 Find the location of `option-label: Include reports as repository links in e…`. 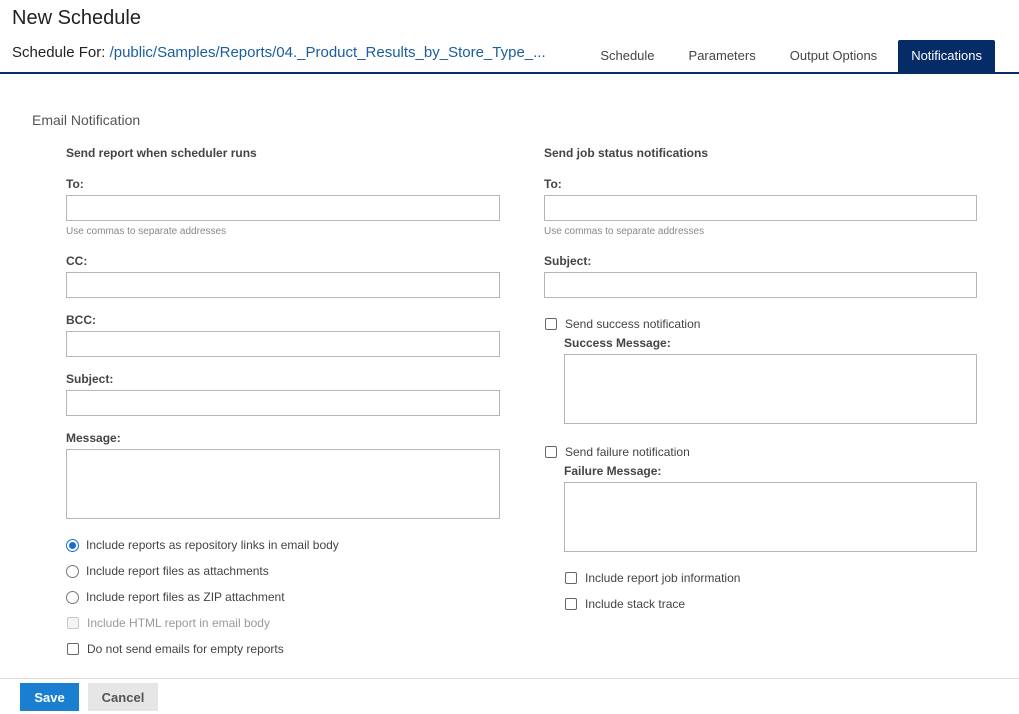

option-label: Include reports as repository links in e… is located at coordinates (212, 545).